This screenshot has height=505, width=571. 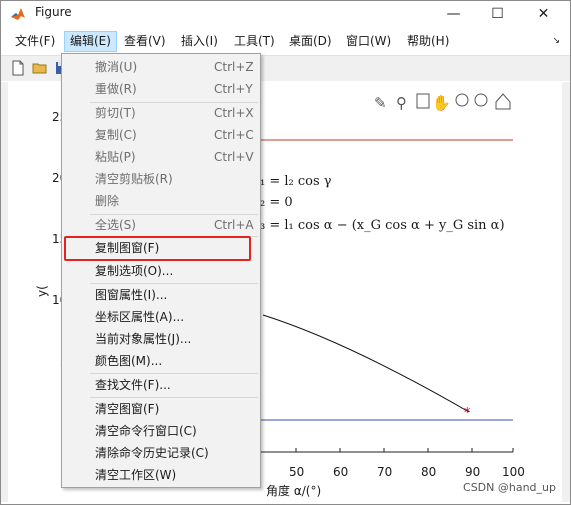 I want to click on menu-item-clear-command-history: 清除命令历史记录(C), so click(x=161, y=453).